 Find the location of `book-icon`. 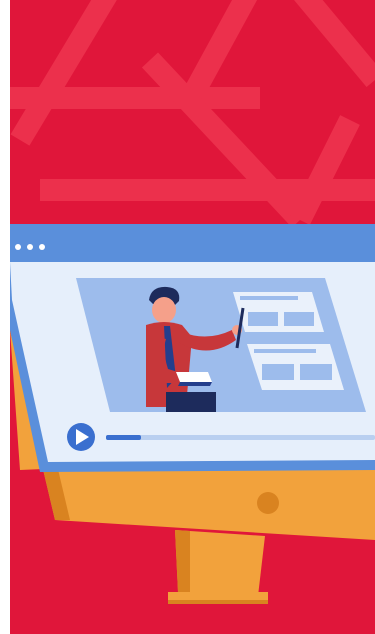

book-icon is located at coordinates (194, 379).